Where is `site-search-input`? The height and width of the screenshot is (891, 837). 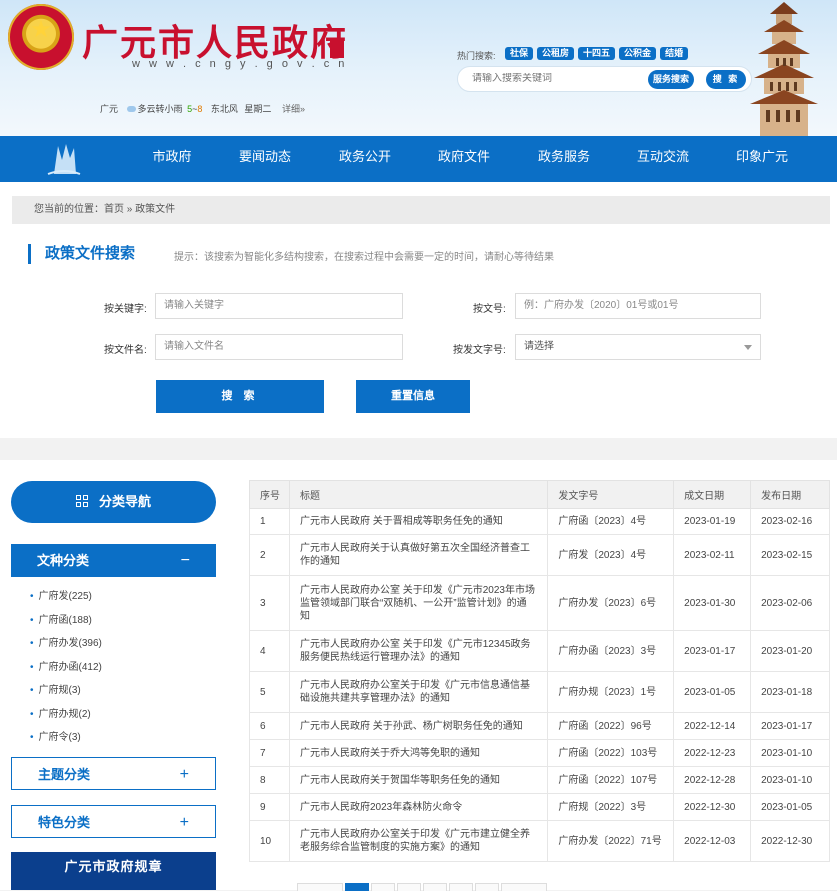 site-search-input is located at coordinates (557, 78).